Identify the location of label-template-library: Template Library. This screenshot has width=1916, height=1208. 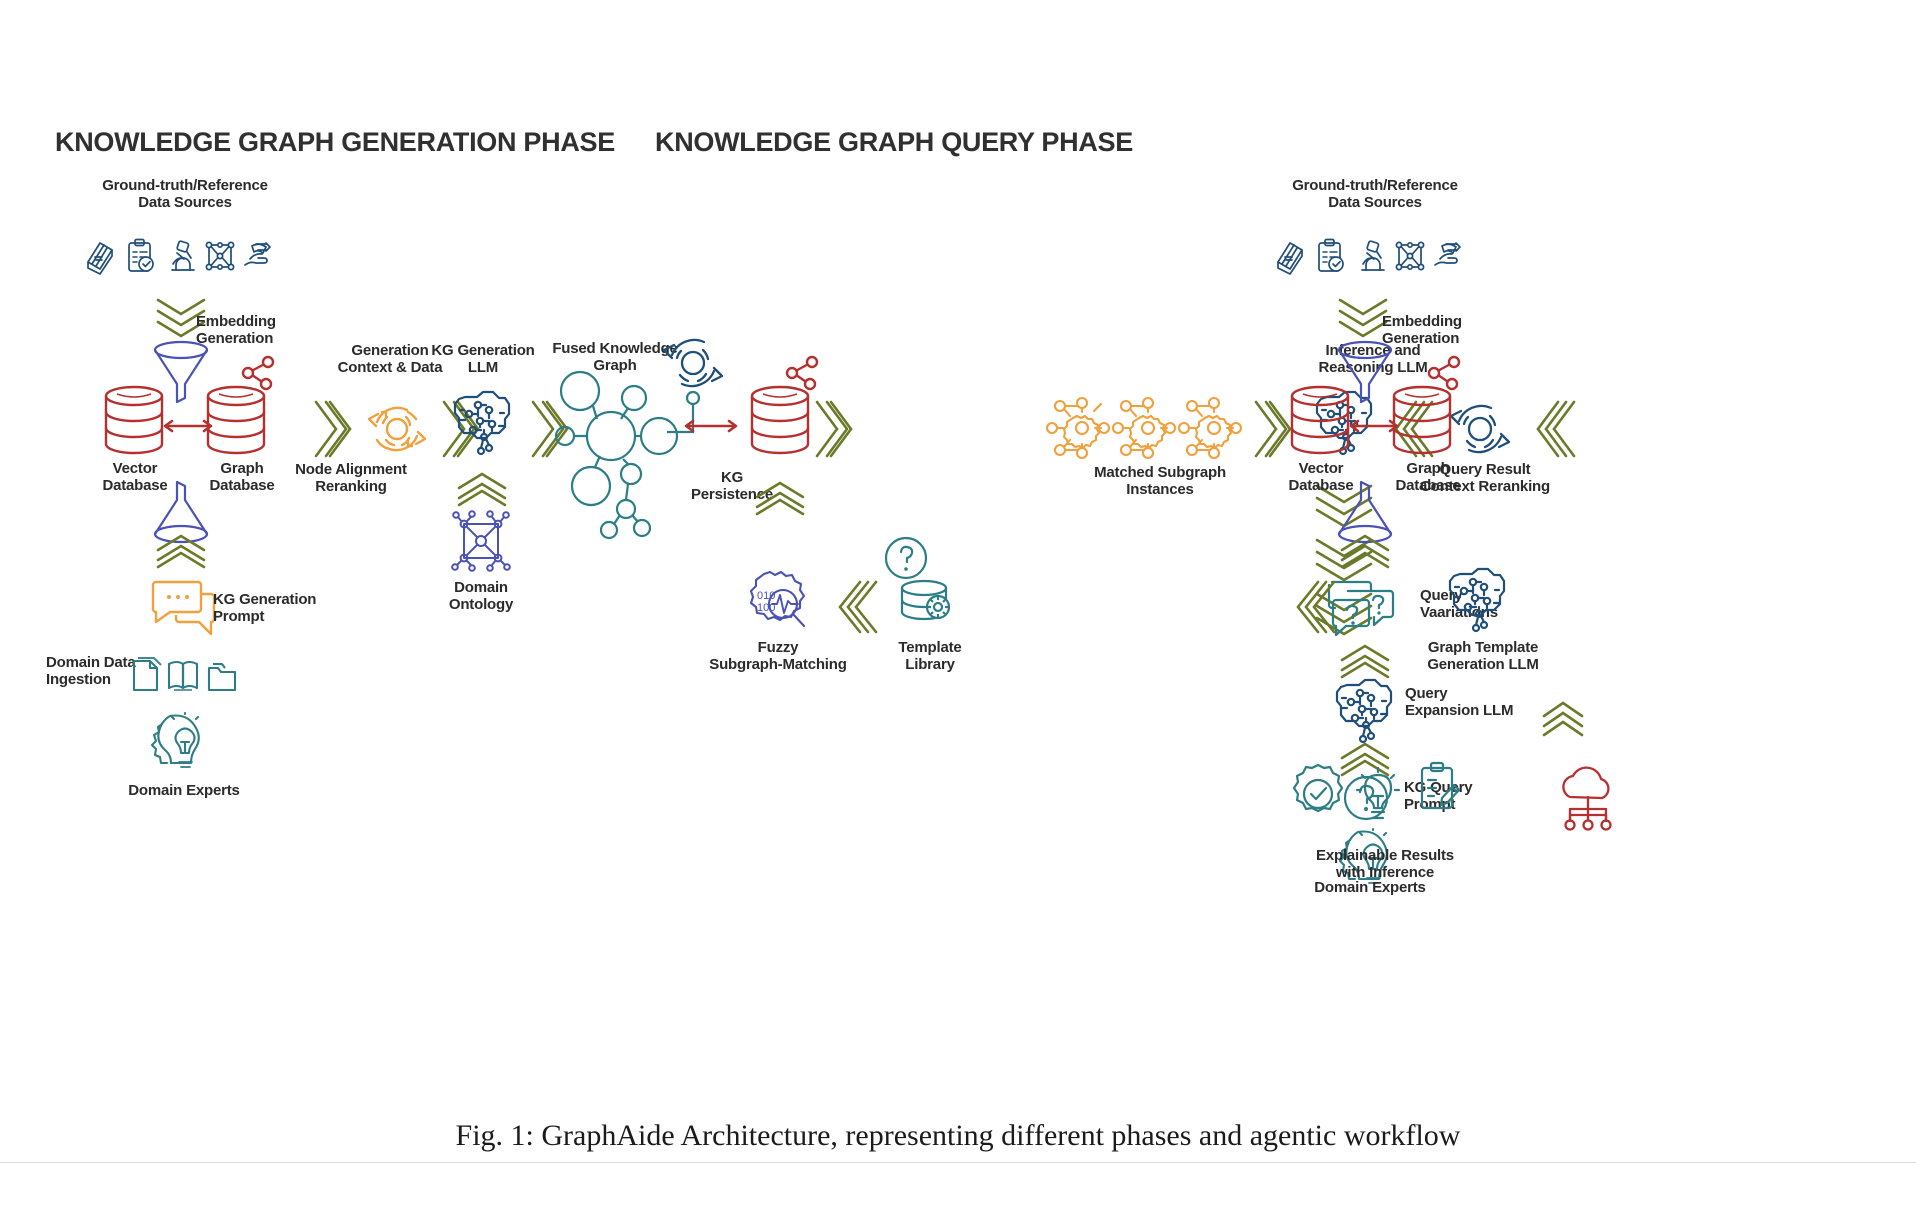
(930, 656).